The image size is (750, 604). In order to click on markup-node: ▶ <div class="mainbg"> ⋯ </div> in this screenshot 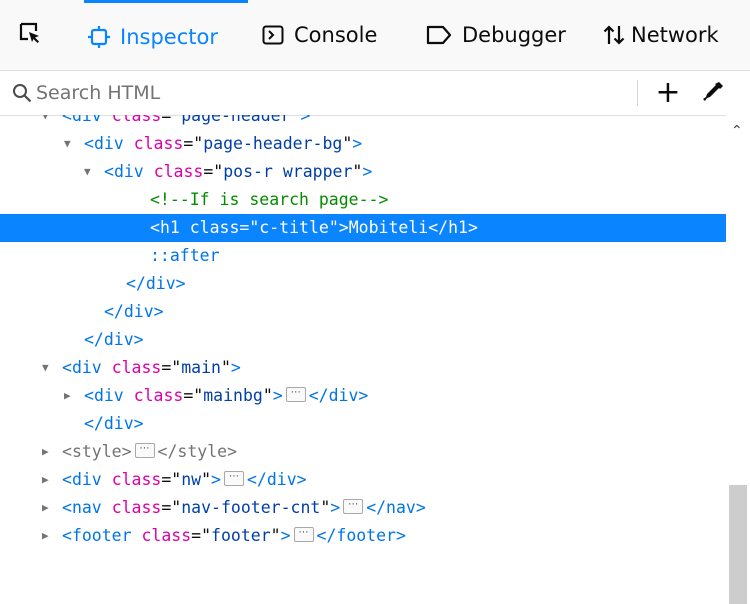, I will do `click(363, 396)`.